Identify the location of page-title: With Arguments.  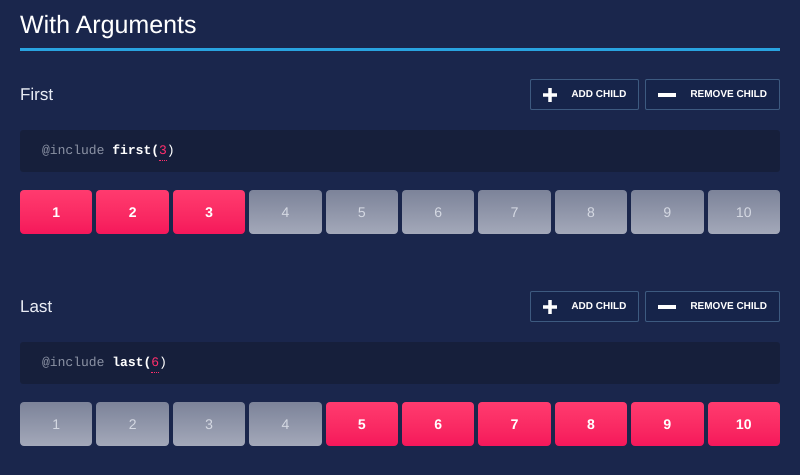
(109, 25).